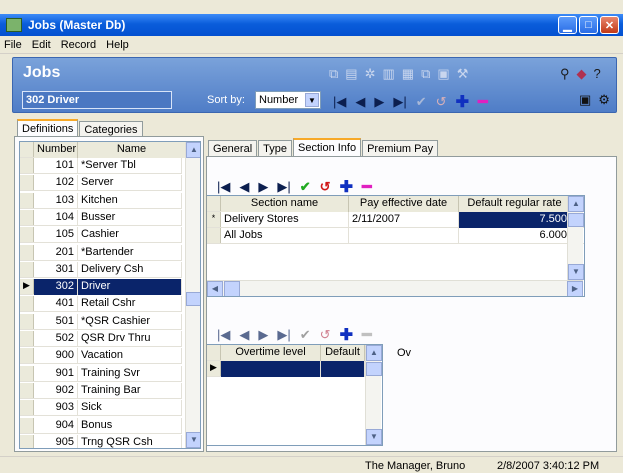  Describe the element at coordinates (56, 183) in the screenshot. I see `cell-number: 102` at that location.